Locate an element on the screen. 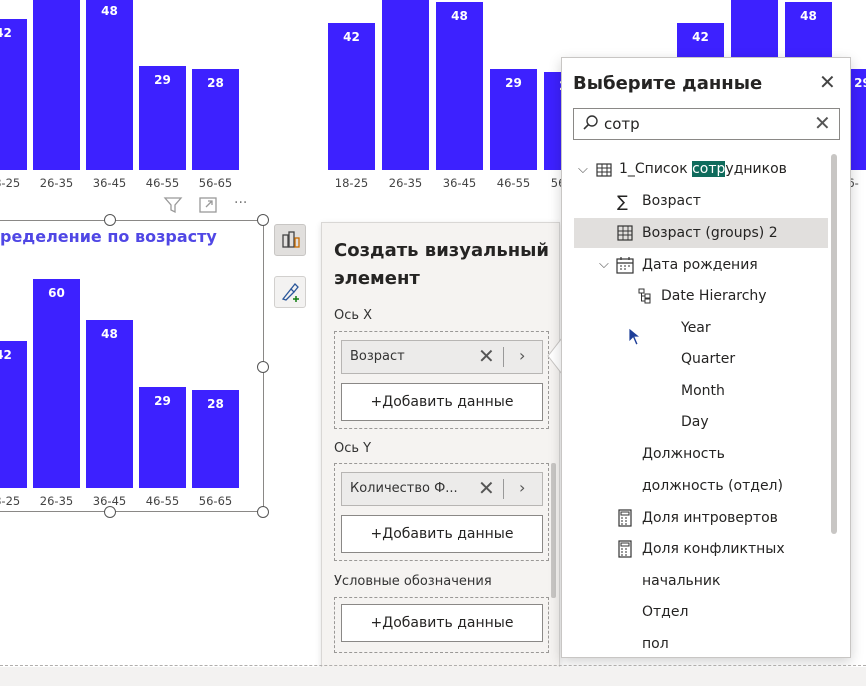  tree-item-age: Возраст is located at coordinates (671, 201).